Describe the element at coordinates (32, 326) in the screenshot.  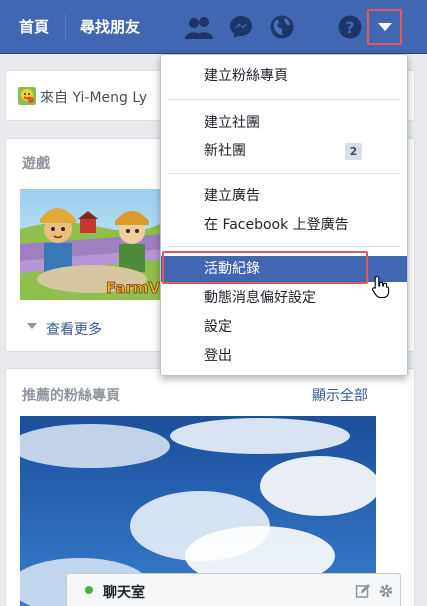
I see `see-more-chevron-icon` at that location.